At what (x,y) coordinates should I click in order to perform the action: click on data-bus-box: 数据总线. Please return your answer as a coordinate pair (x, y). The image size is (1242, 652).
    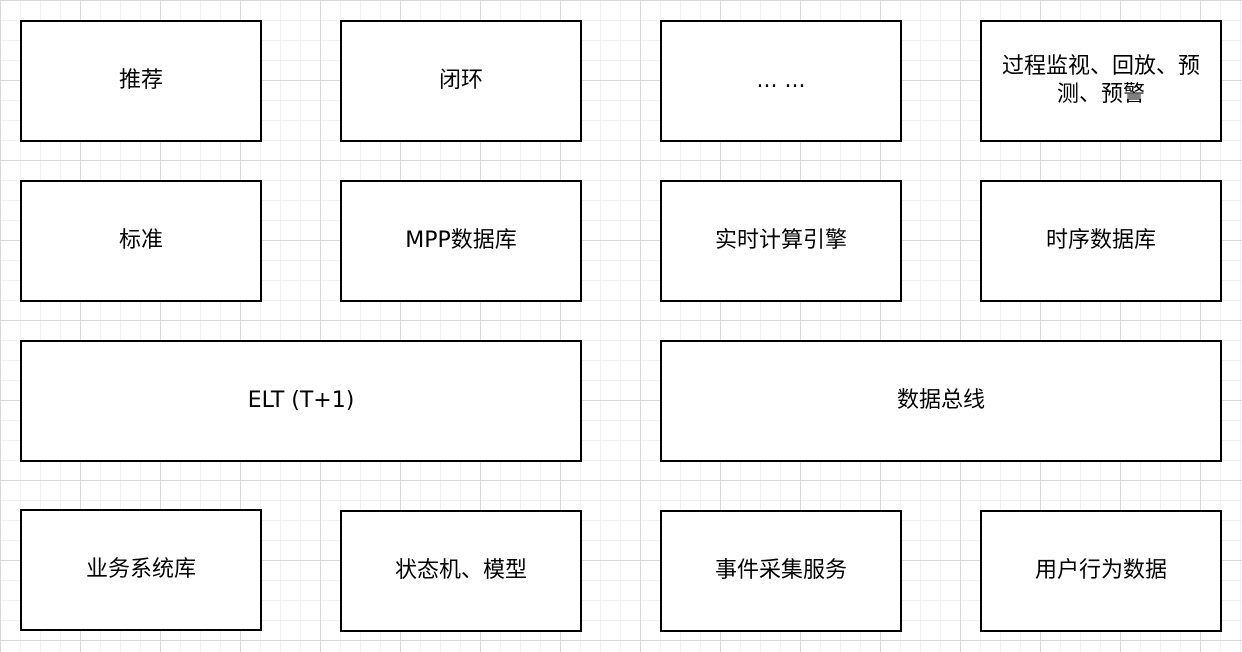
    Looking at the image, I should click on (941, 401).